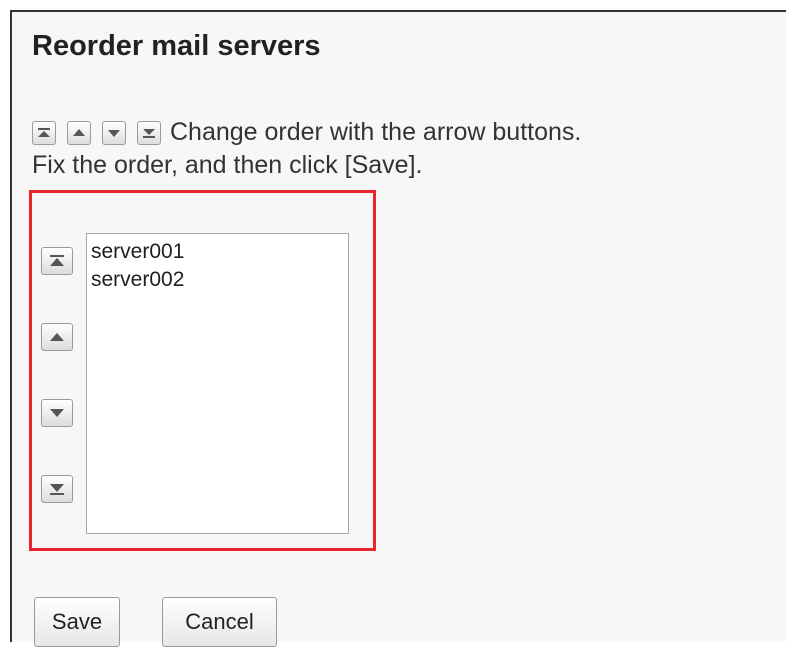  I want to click on save-button: Save, so click(77, 622).